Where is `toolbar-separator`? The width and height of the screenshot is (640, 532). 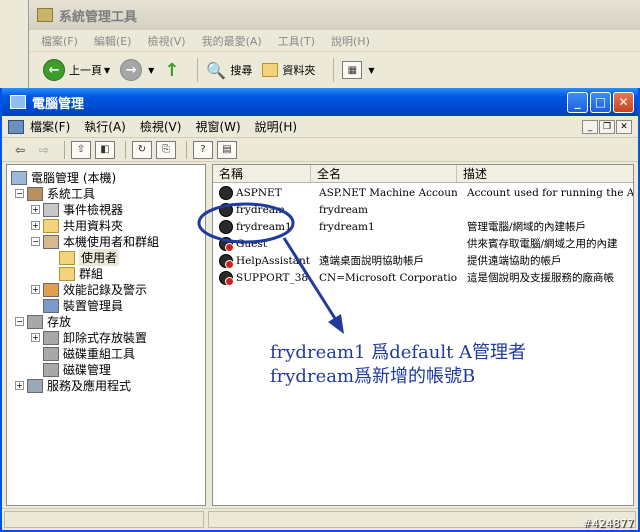 toolbar-separator is located at coordinates (186, 149).